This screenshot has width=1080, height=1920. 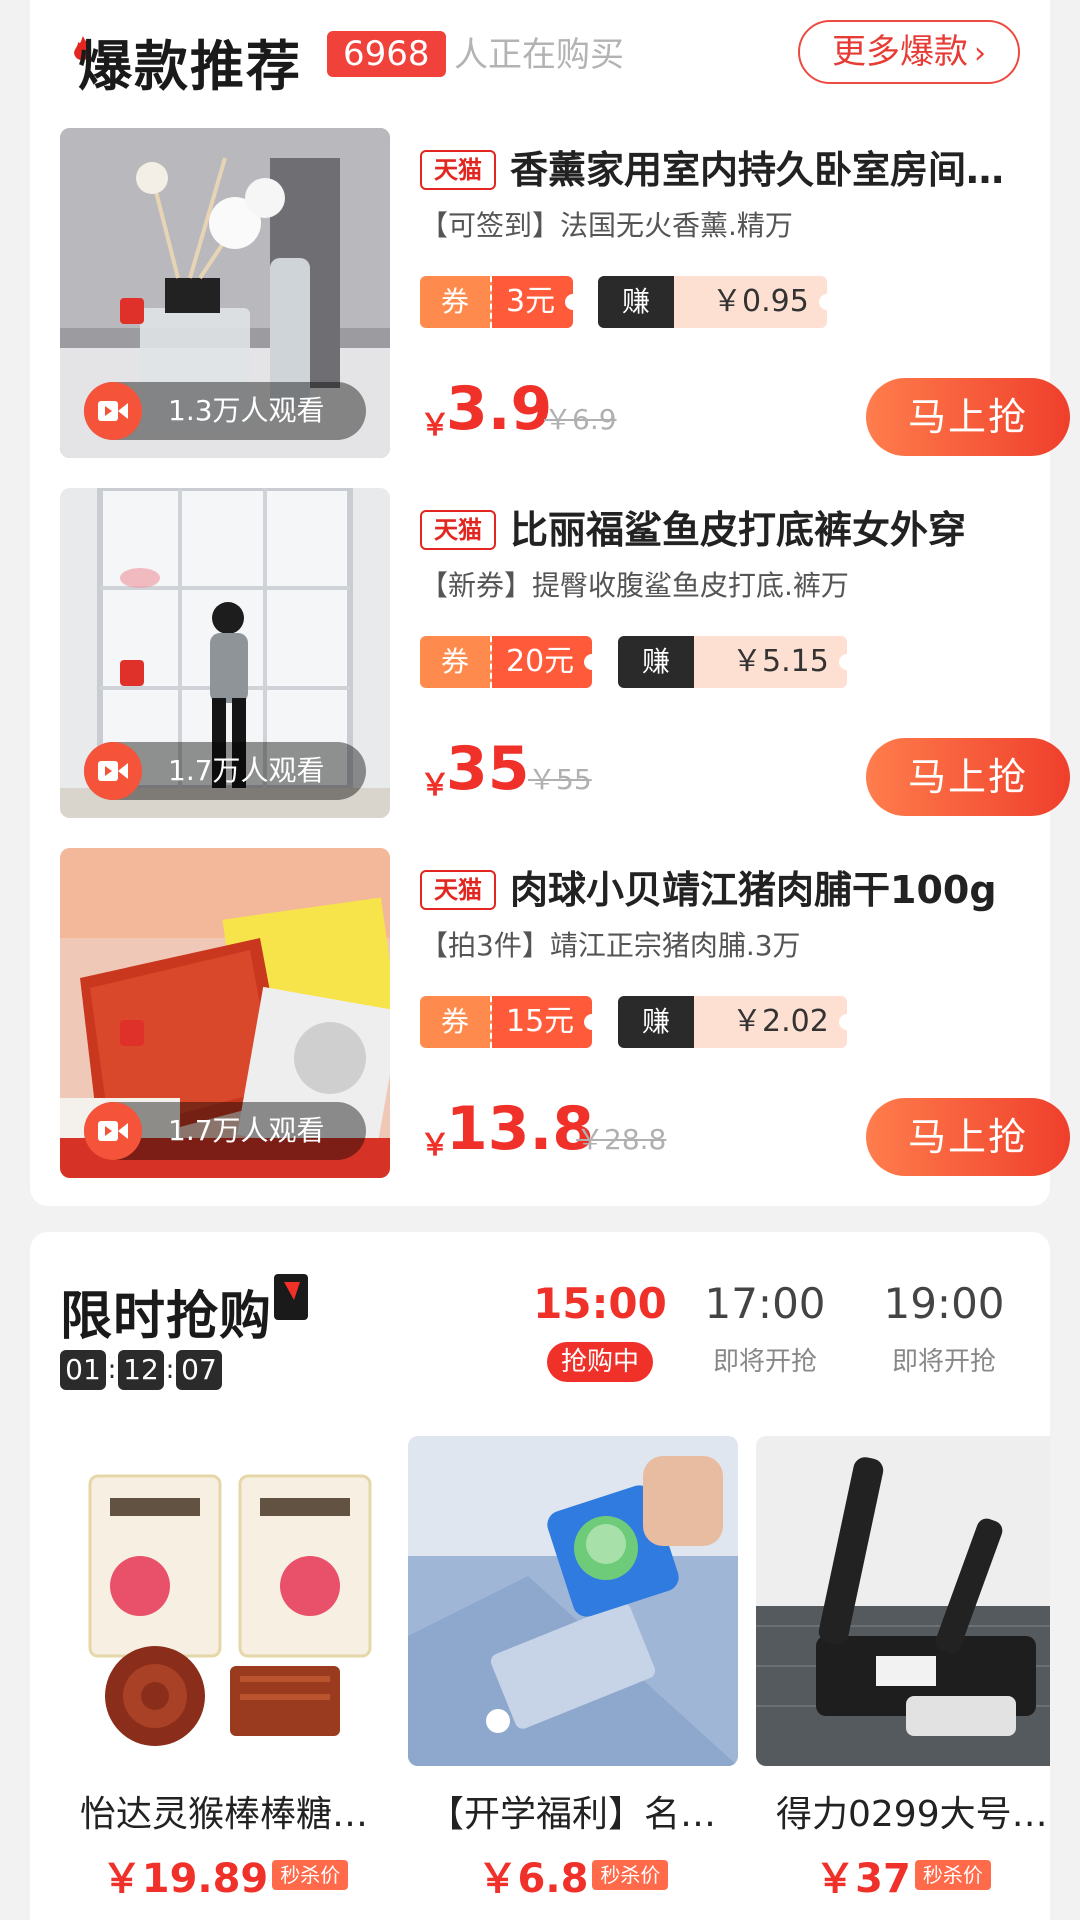 I want to click on deal-price-row: ￥19.89 秒杀价, so click(x=225, y=1875).